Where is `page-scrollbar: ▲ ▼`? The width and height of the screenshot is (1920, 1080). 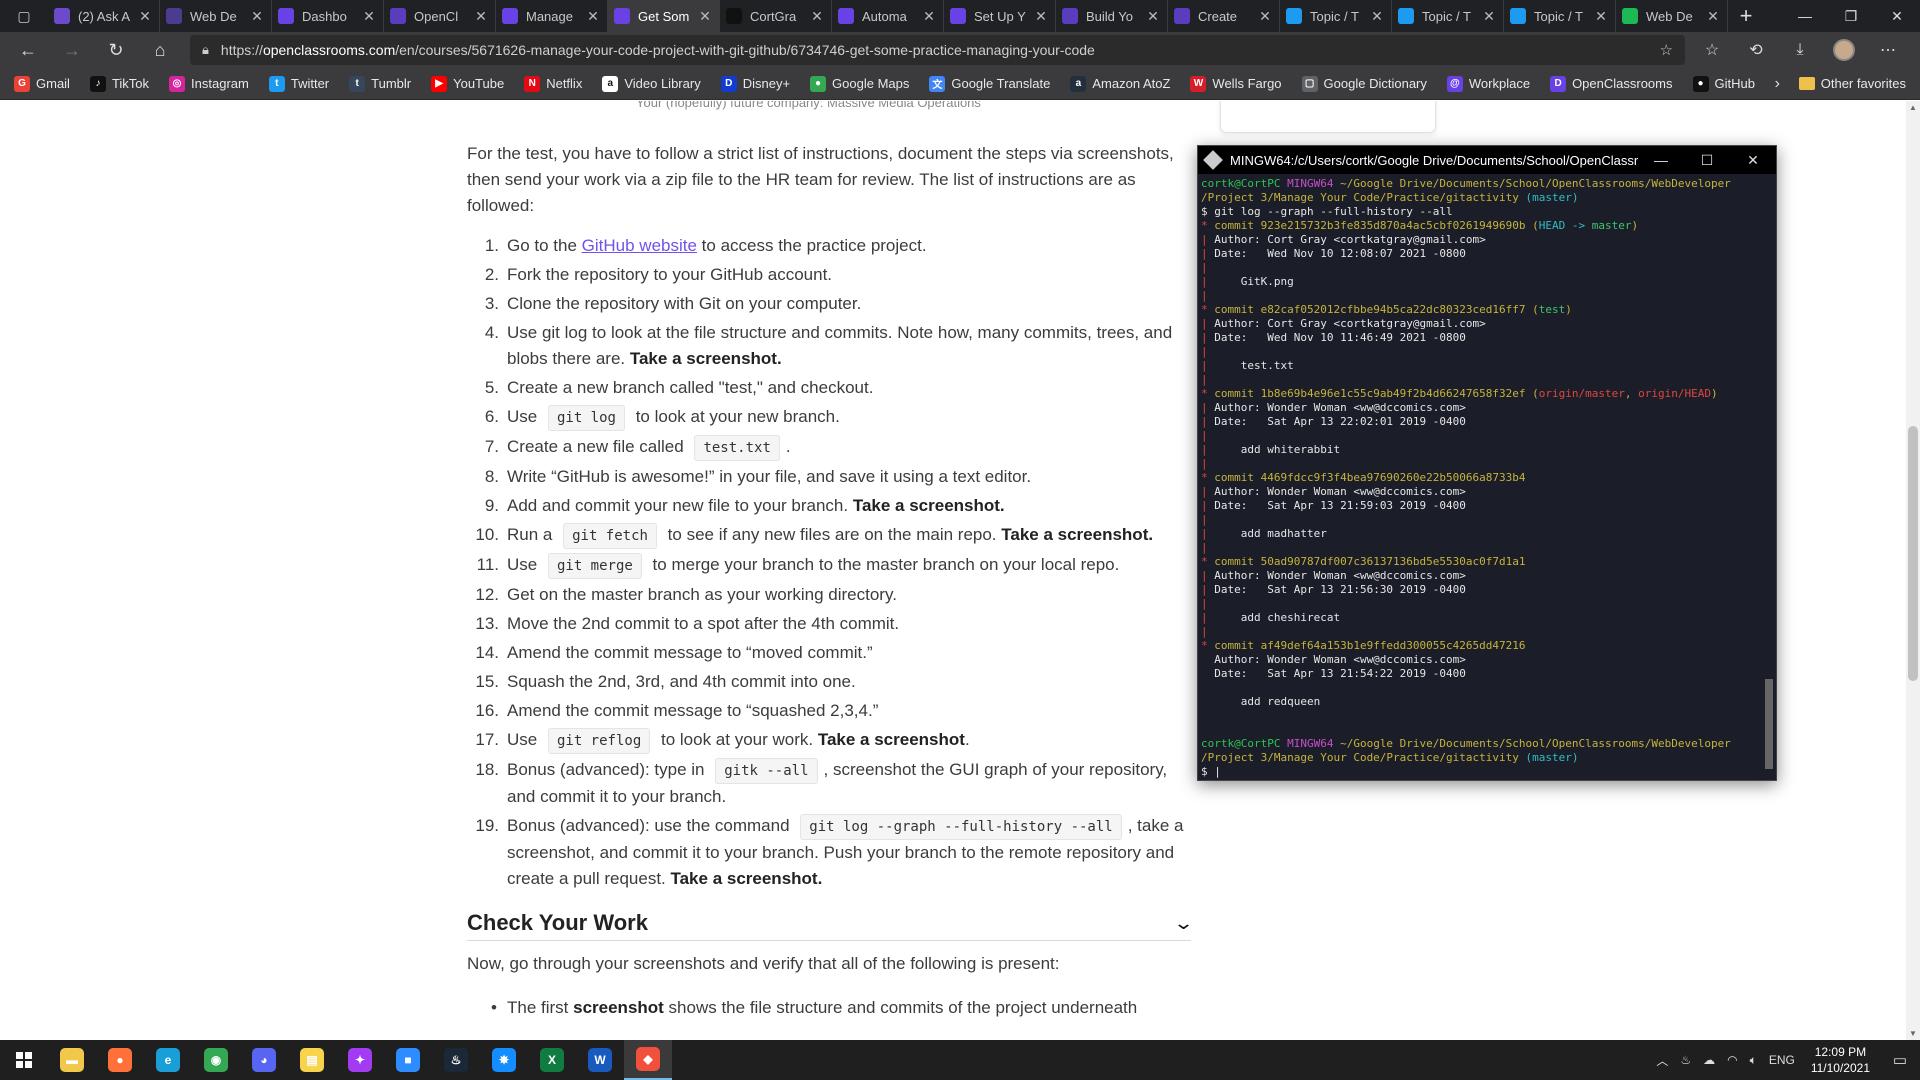 page-scrollbar: ▲ ▼ is located at coordinates (1913, 570).